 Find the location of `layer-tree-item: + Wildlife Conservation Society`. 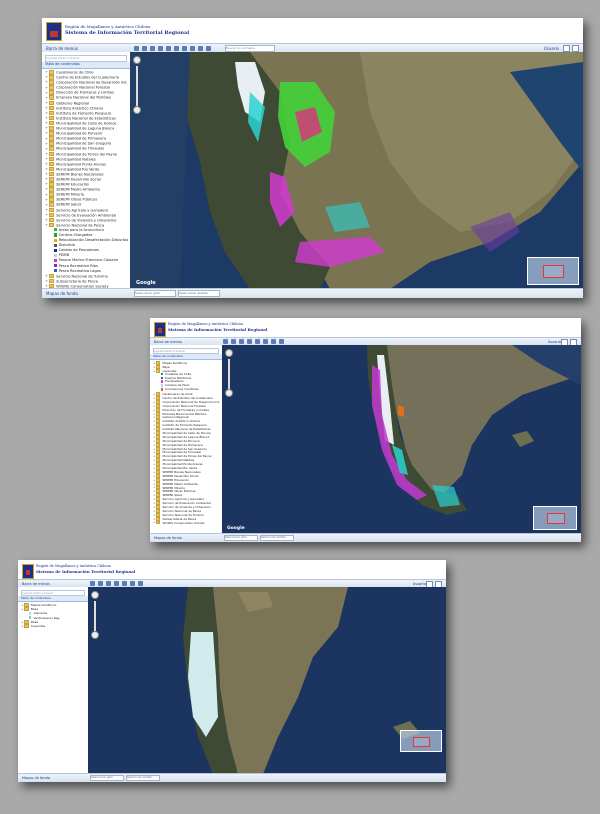

layer-tree-item: + Wildlife Conservation Society is located at coordinates (186, 522).